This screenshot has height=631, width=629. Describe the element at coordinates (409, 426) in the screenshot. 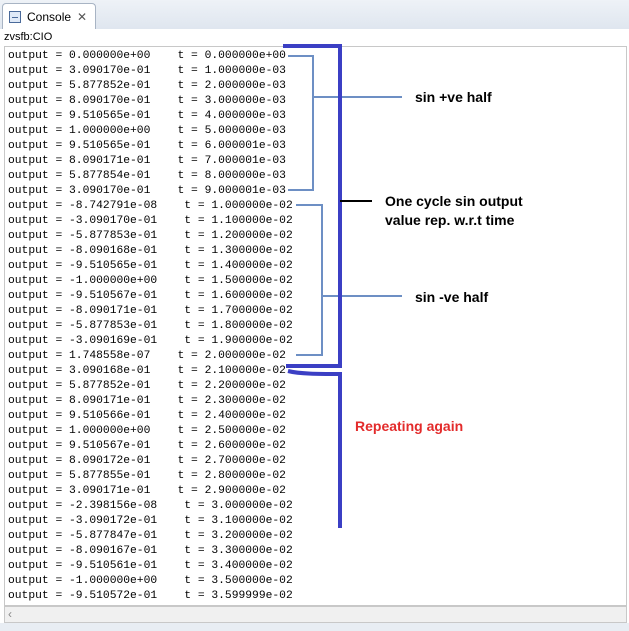

I see `repeating-label: Repeating again` at that location.